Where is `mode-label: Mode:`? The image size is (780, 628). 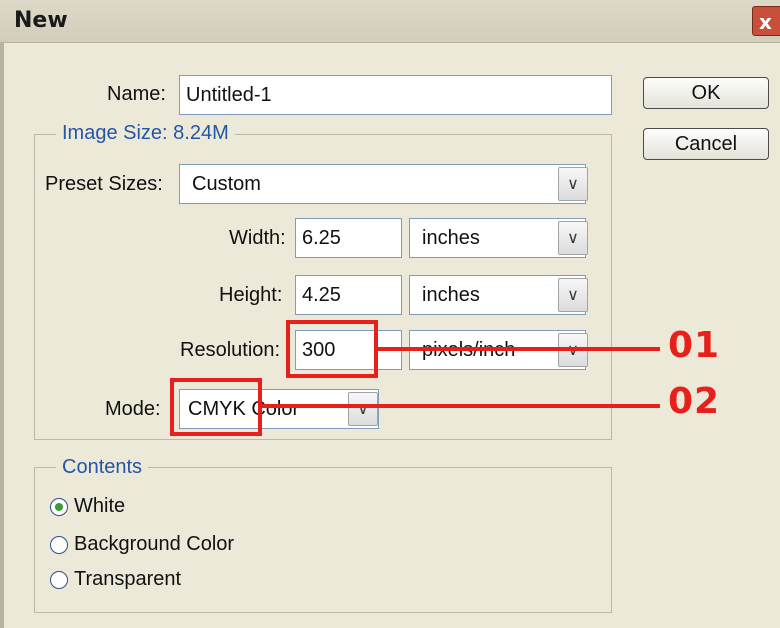 mode-label: Mode: is located at coordinates (133, 409).